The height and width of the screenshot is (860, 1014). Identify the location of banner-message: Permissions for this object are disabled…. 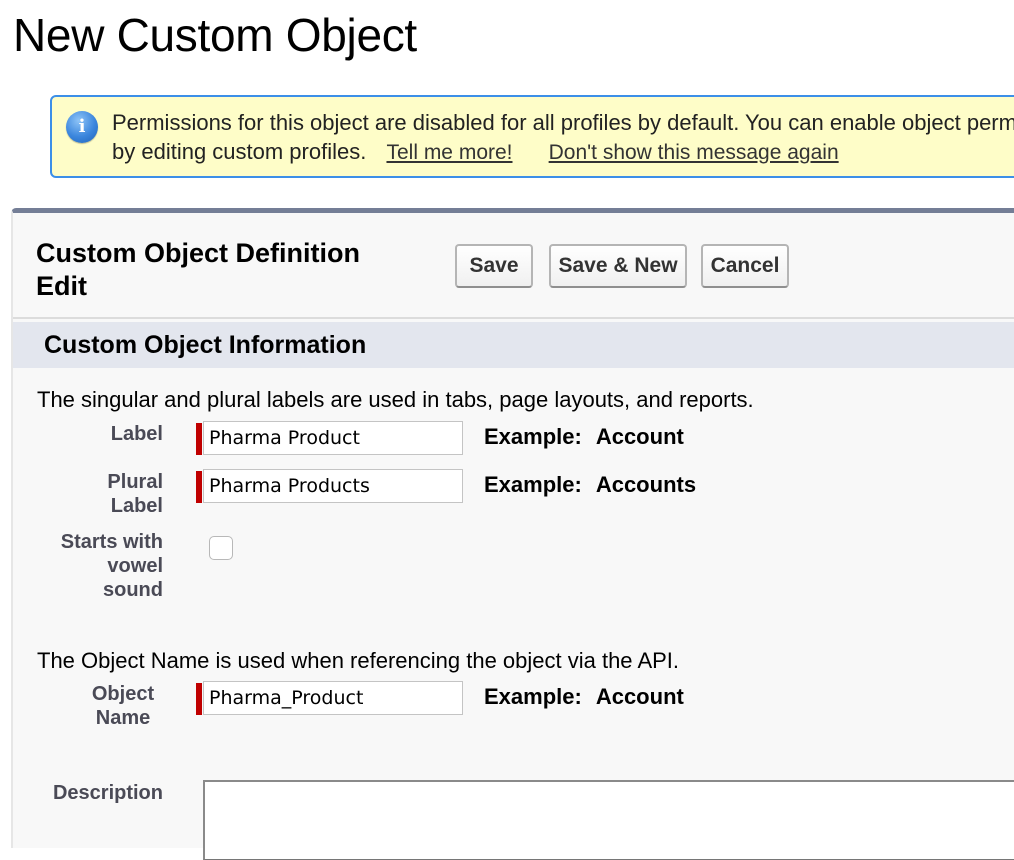
(563, 137).